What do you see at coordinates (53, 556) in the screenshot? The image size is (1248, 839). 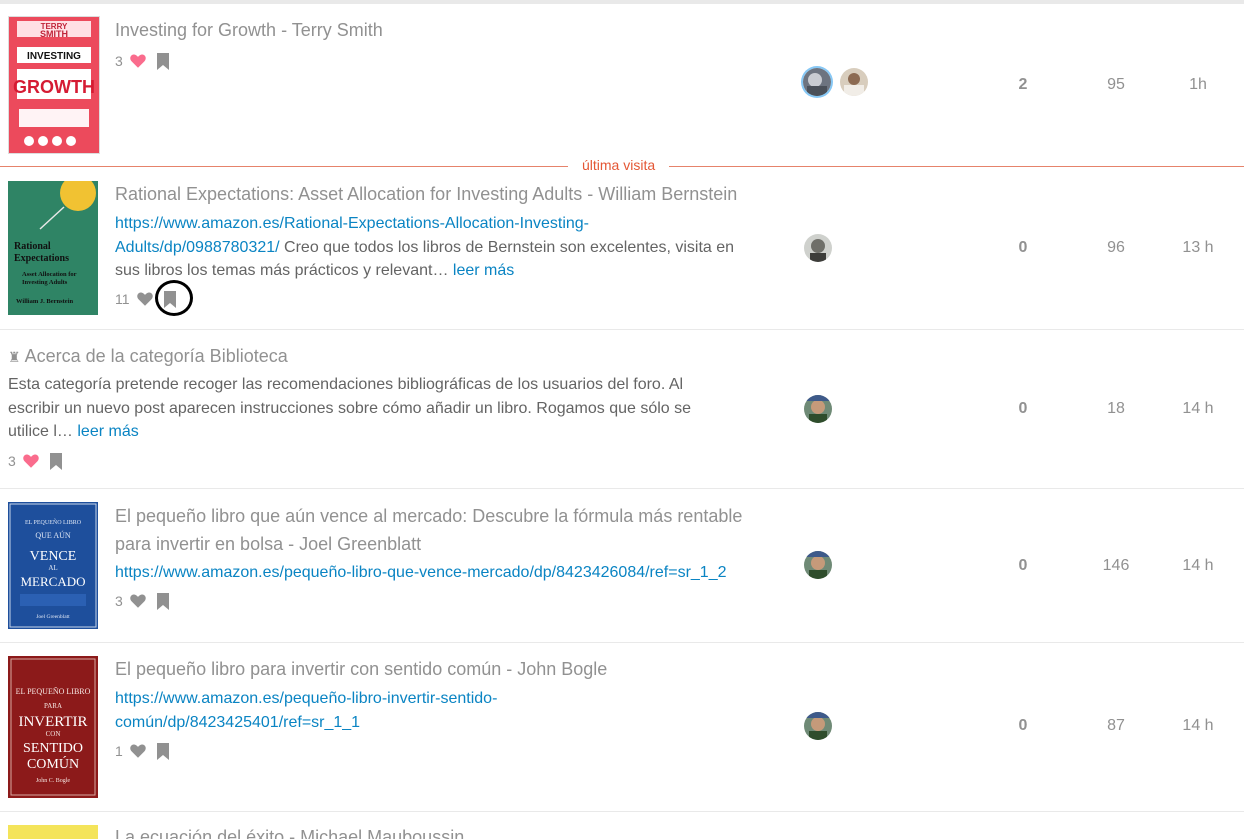 I see `cover-text: VENCE` at bounding box center [53, 556].